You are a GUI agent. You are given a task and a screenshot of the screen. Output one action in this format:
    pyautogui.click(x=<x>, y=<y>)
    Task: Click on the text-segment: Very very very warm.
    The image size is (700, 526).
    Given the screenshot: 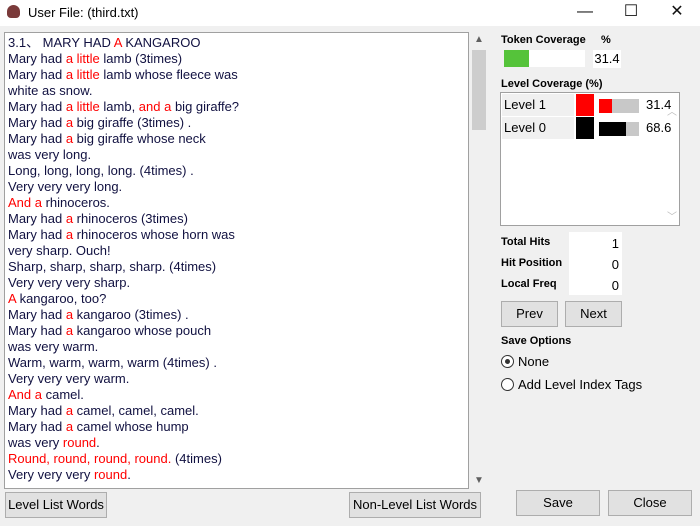 What is the action you would take?
    pyautogui.click(x=69, y=378)
    